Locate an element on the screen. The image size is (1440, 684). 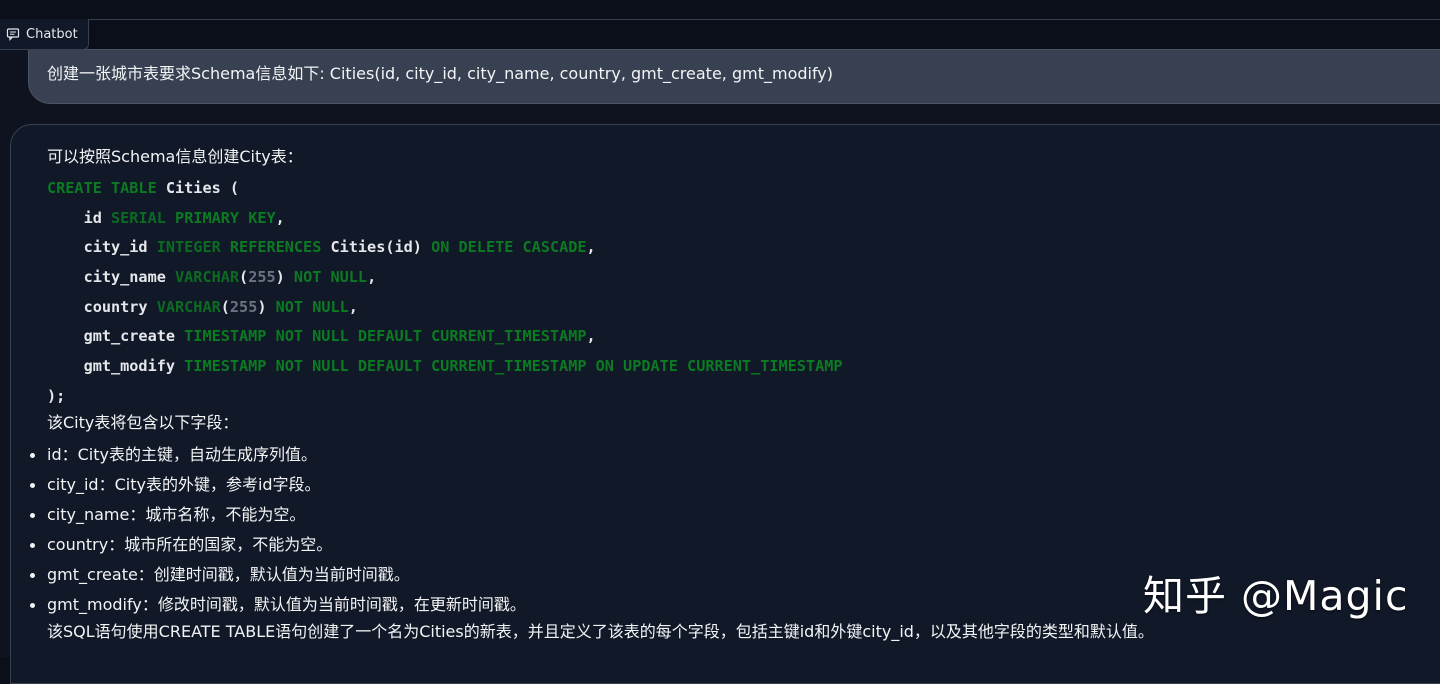
sql-text: city_name is located at coordinates (111, 277).